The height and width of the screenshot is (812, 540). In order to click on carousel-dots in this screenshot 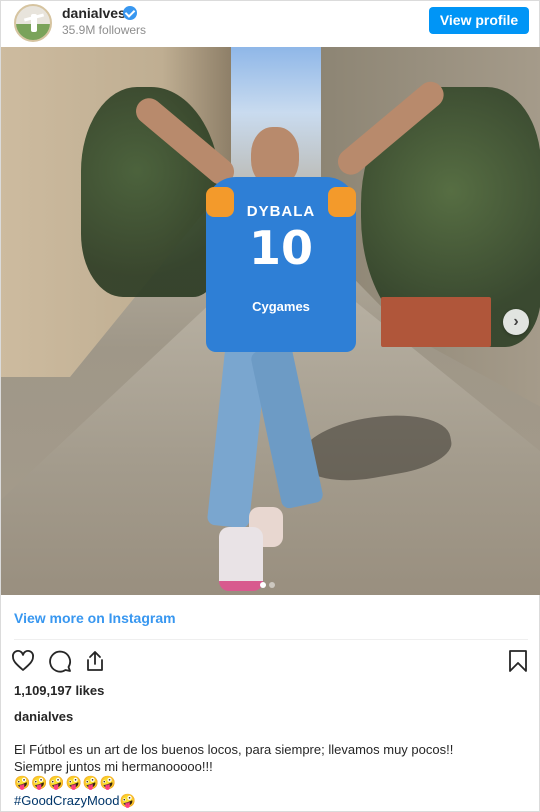, I will do `click(269, 584)`.